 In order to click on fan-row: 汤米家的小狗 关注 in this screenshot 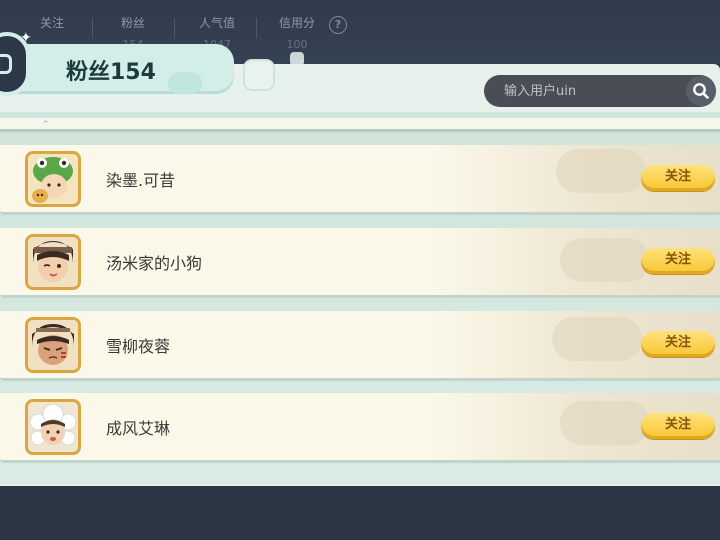, I will do `click(360, 263)`.